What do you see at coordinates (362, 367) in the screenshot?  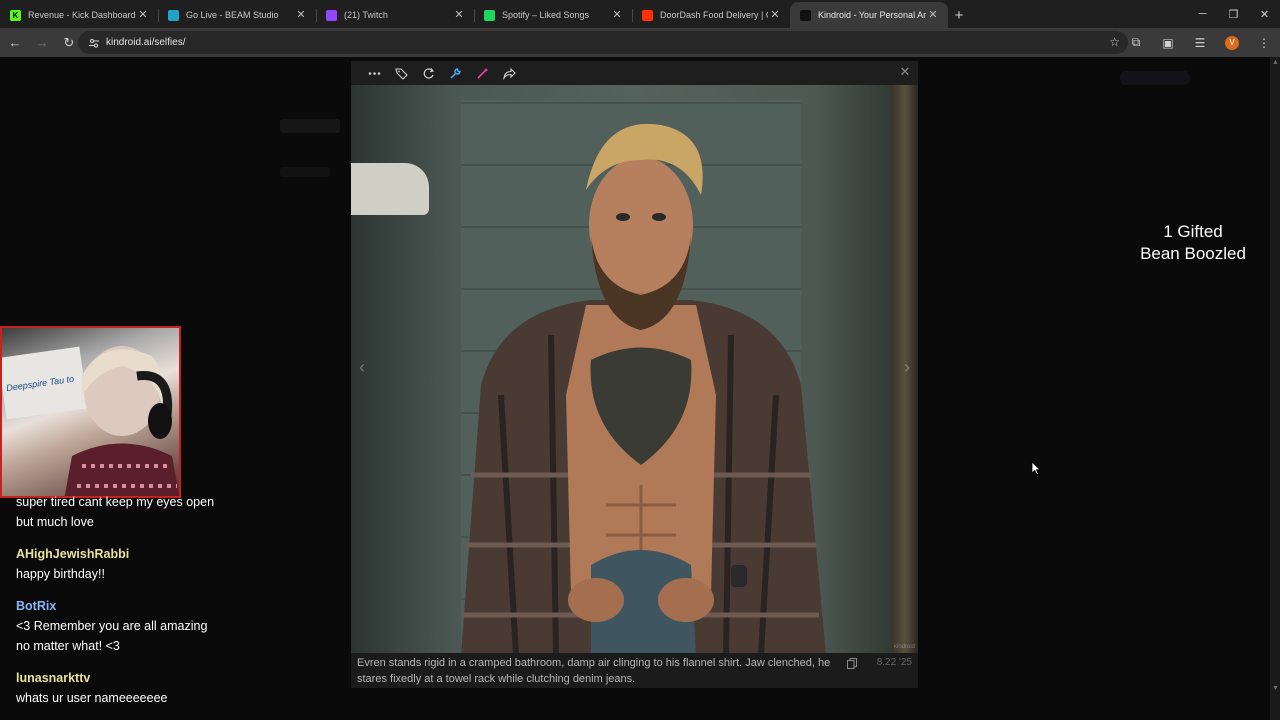 I see `previous-image-icon: ‹` at bounding box center [362, 367].